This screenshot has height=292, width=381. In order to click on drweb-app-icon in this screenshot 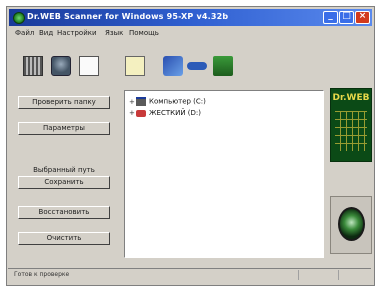, I will do `click(19, 18)`.